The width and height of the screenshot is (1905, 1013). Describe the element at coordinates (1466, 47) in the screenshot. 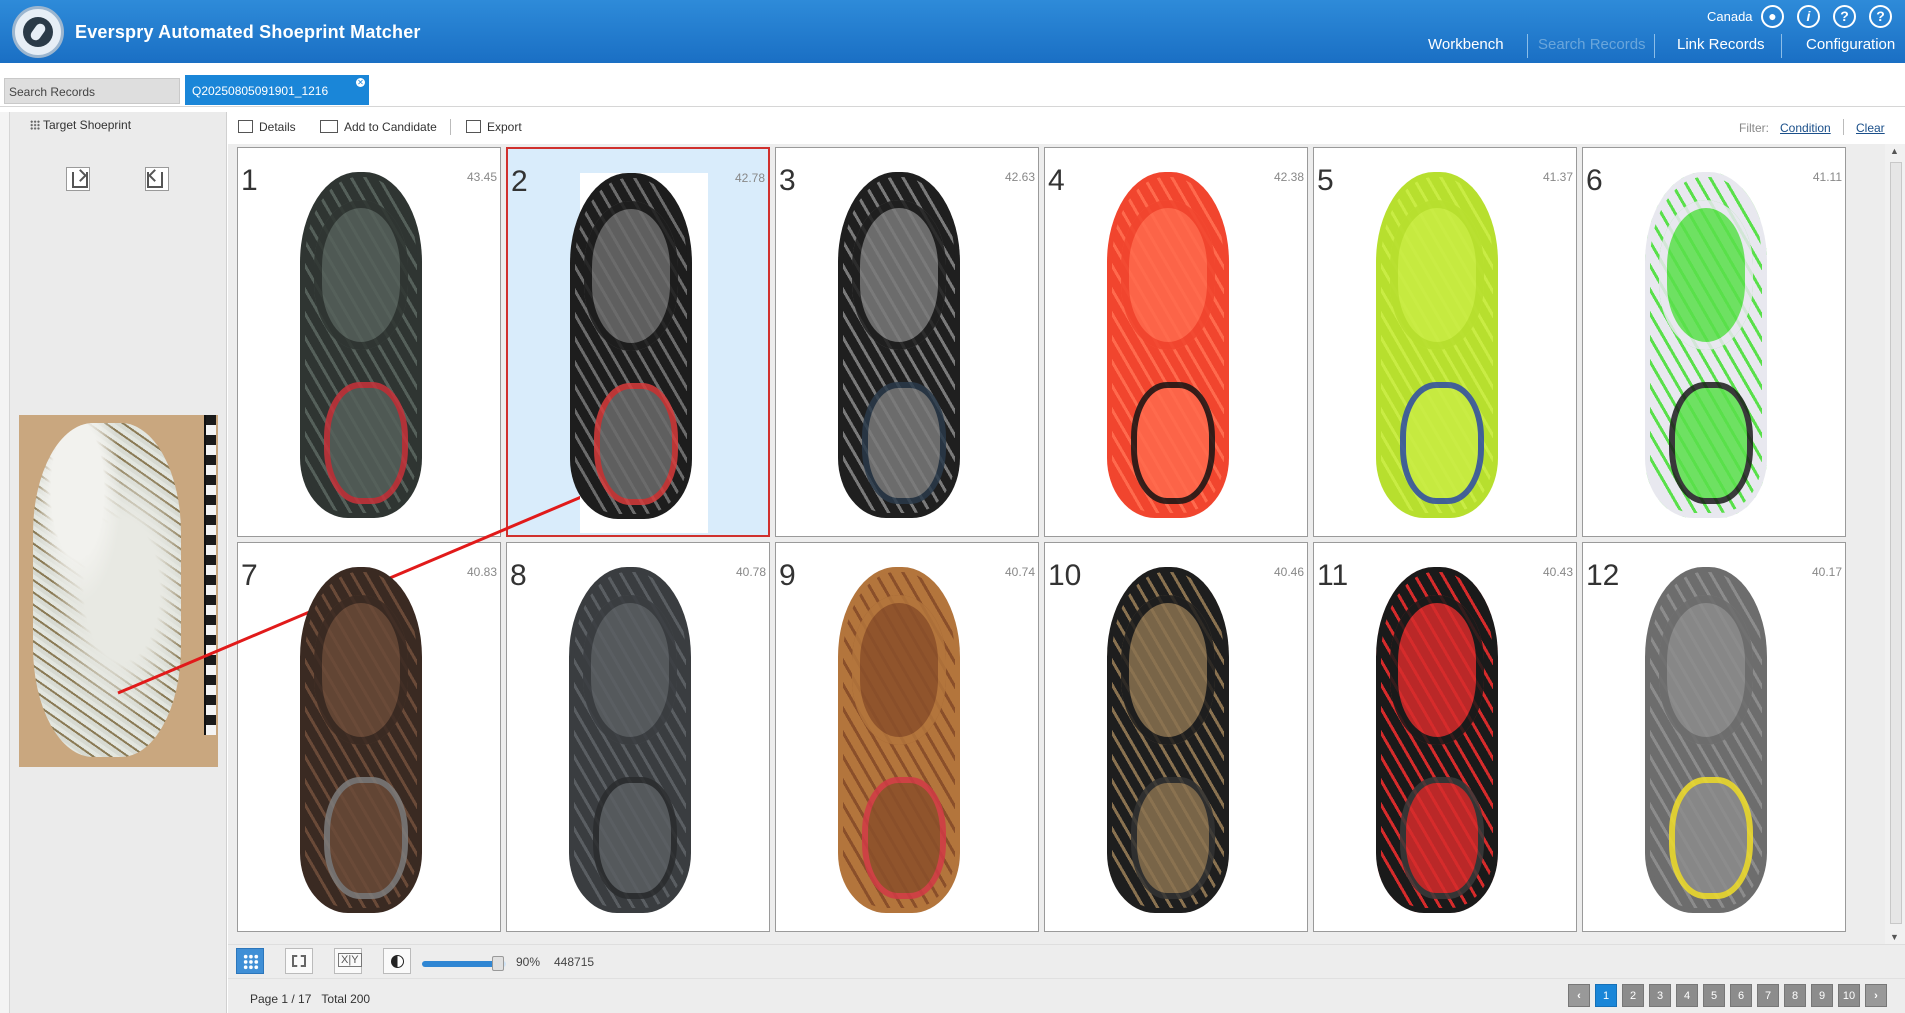

I see `nav-workbench: Workbench` at that location.